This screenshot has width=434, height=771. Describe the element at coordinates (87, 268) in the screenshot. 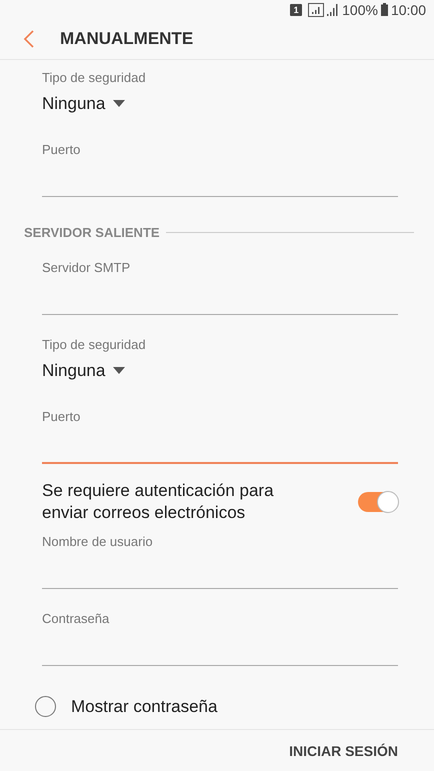

I see `field-label: Servidor SMTP` at that location.